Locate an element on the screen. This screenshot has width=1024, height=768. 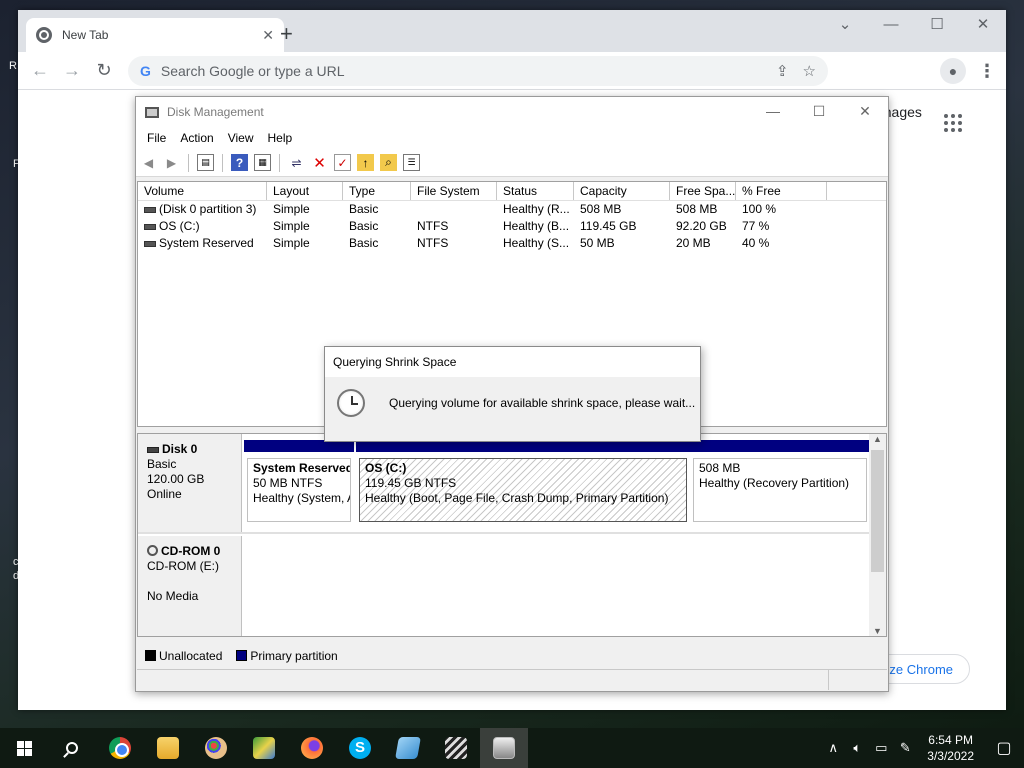
col-type: Type is located at coordinates (377, 191).